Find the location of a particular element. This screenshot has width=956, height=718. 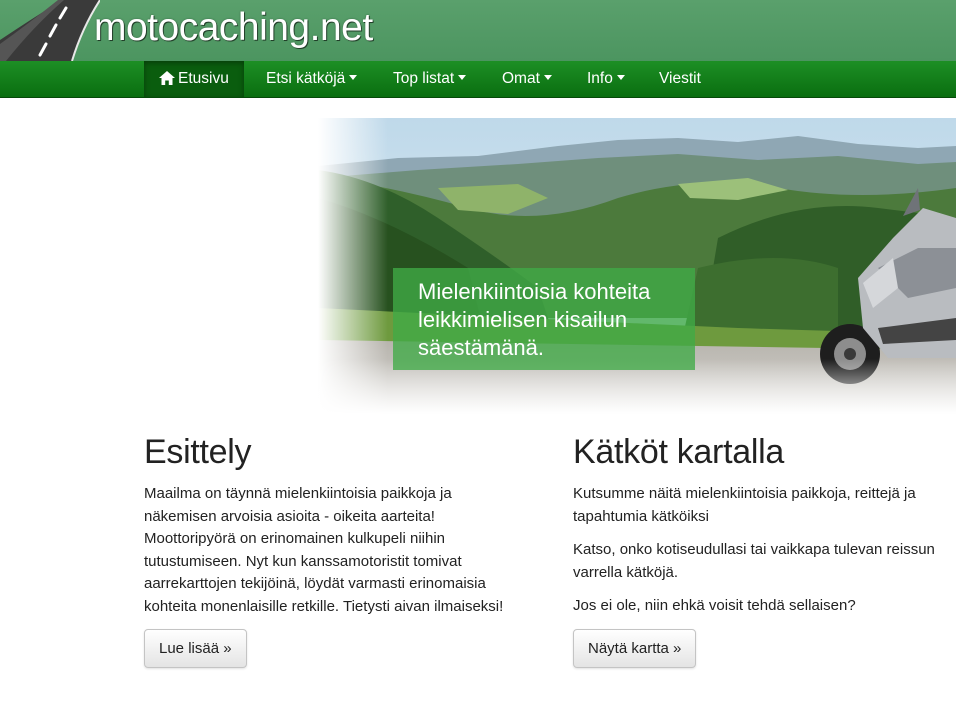

nav-info: Info is located at coordinates (606, 79).